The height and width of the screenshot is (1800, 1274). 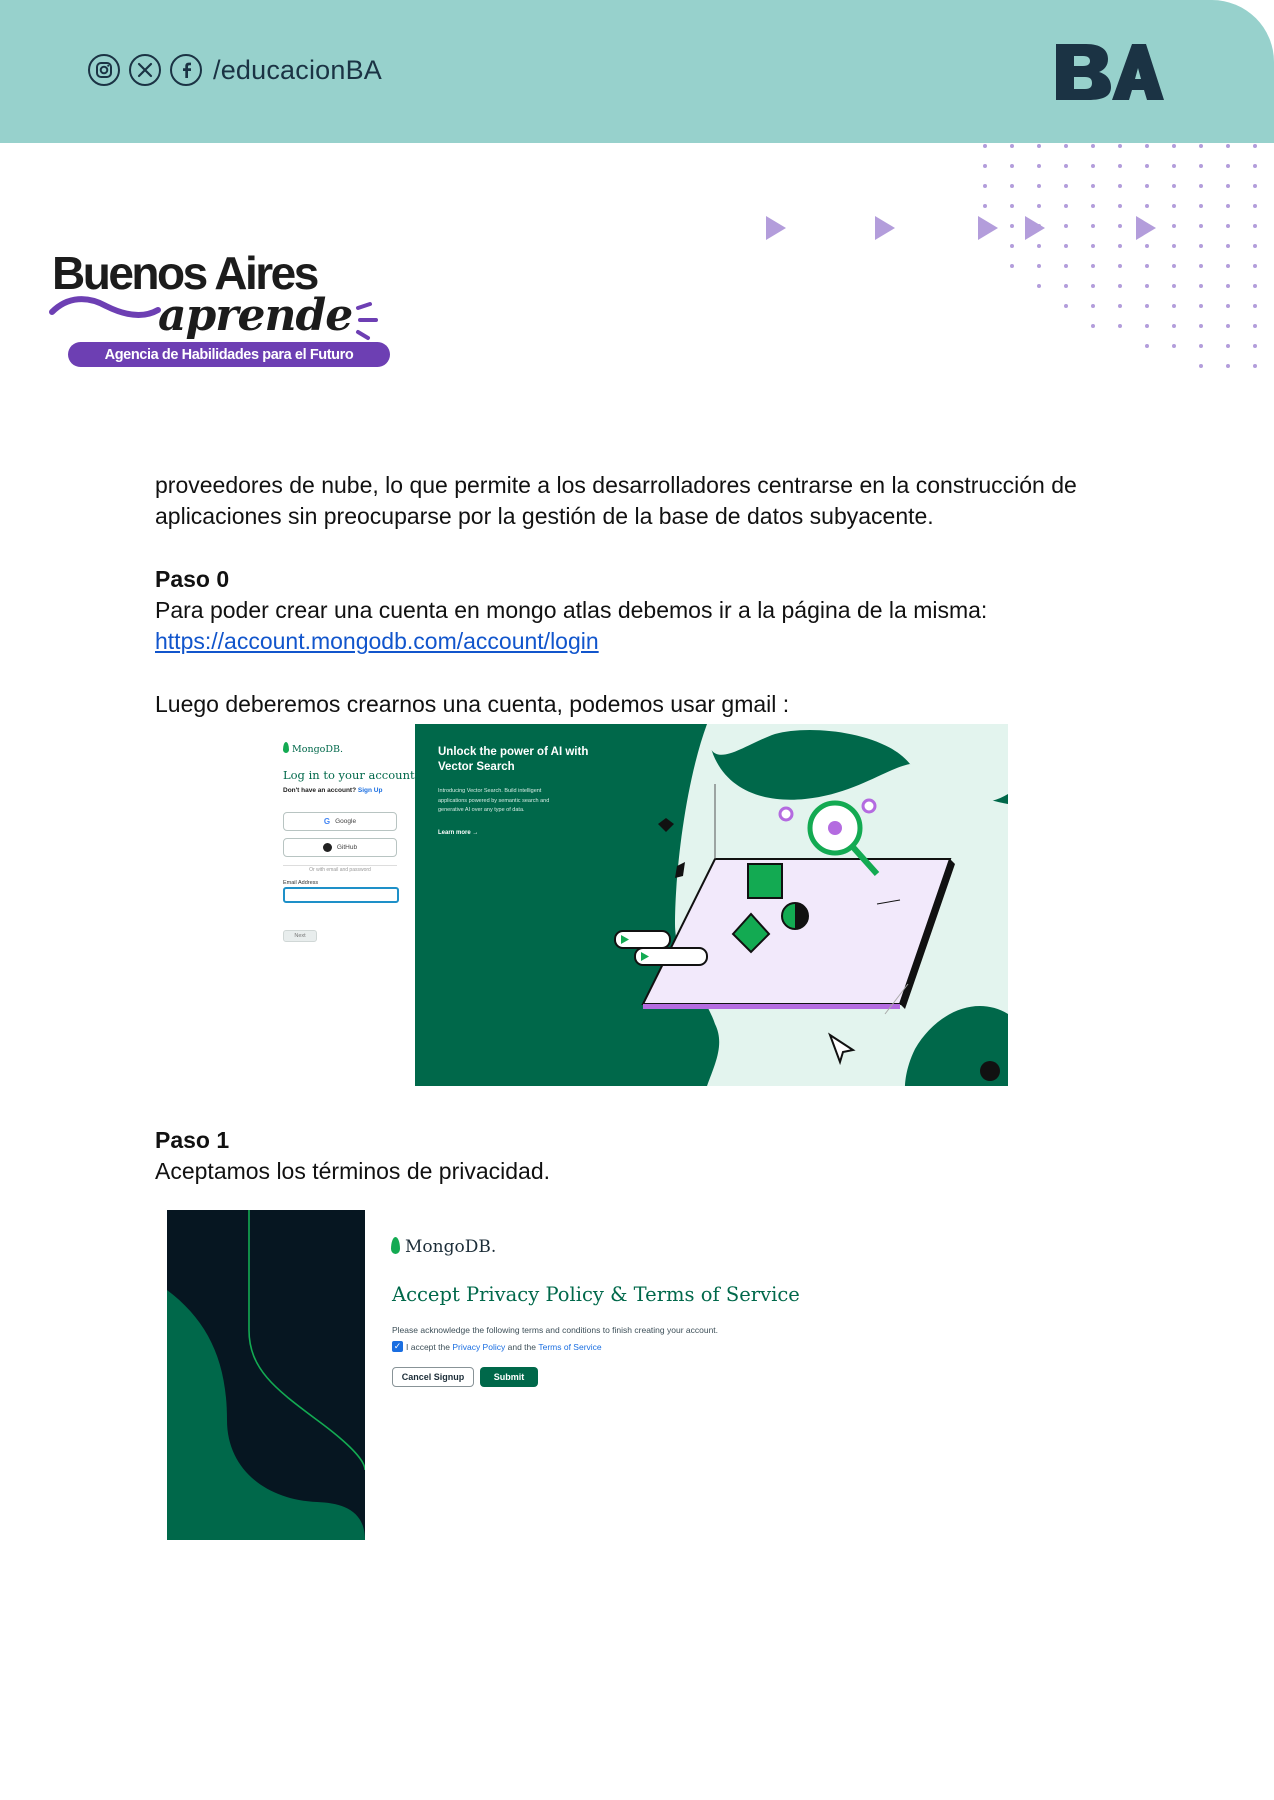 What do you see at coordinates (340, 821) in the screenshot?
I see `google-login-button: G Google` at bounding box center [340, 821].